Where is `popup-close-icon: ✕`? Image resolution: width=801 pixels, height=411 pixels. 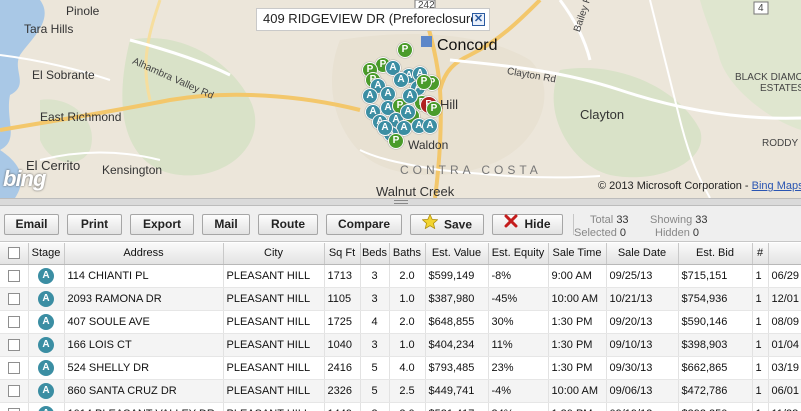
popup-close-icon: ✕ is located at coordinates (478, 19).